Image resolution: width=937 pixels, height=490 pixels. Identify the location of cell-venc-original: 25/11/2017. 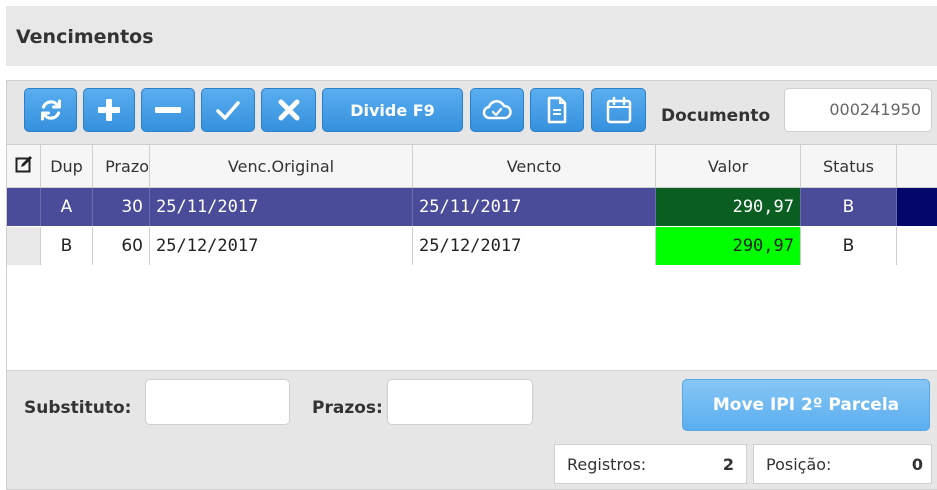
(281, 207).